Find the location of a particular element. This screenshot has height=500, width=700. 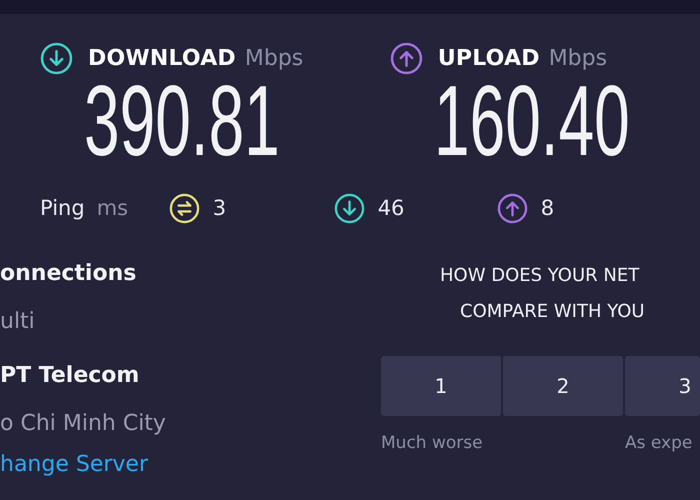

ping-label: Ping is located at coordinates (62, 208).